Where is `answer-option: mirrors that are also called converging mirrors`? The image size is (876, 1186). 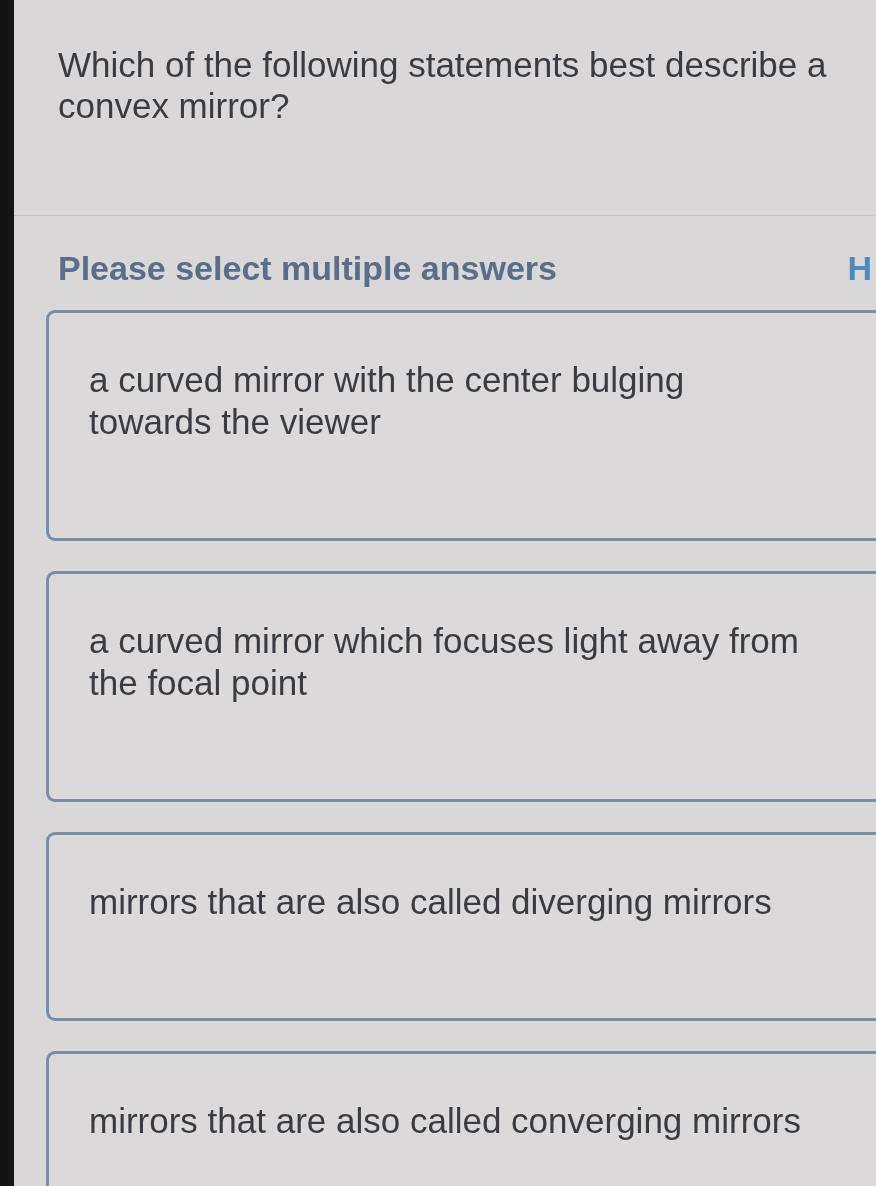
answer-option: mirrors that are also called converging mirrors is located at coordinates (461, 1118).